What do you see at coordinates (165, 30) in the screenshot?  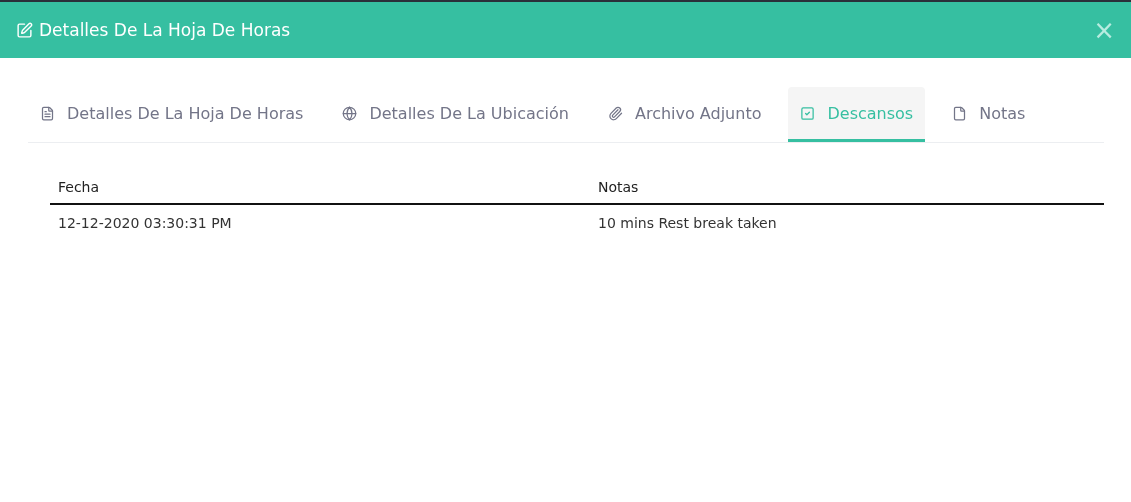 I see `dialog-title: Detalles De La Hoja De Horas` at bounding box center [165, 30].